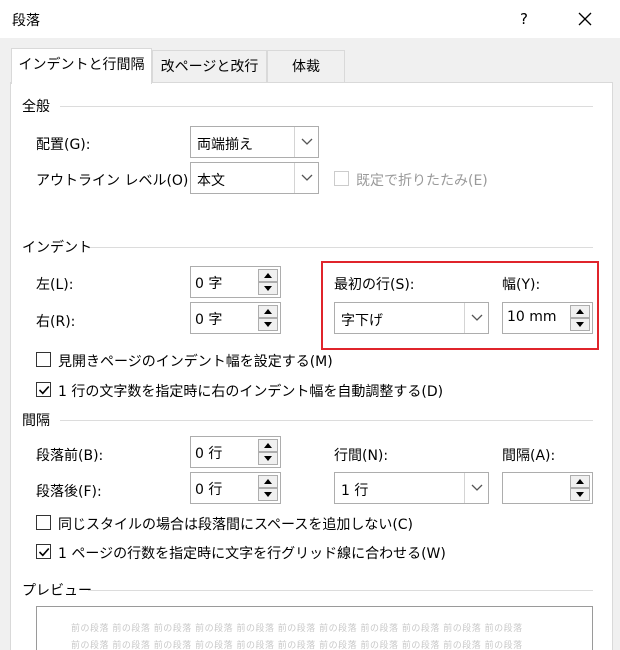 This screenshot has width=620, height=650. Describe the element at coordinates (209, 320) in the screenshot. I see `indent-right-value: 0 字` at that location.